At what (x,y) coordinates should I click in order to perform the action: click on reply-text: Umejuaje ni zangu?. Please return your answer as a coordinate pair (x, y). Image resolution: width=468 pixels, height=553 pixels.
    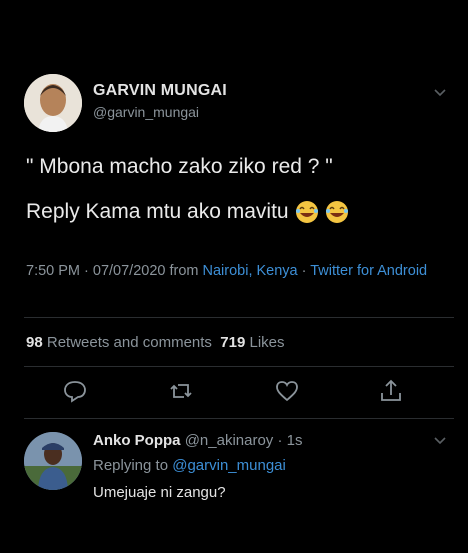
    Looking at the image, I should click on (159, 492).